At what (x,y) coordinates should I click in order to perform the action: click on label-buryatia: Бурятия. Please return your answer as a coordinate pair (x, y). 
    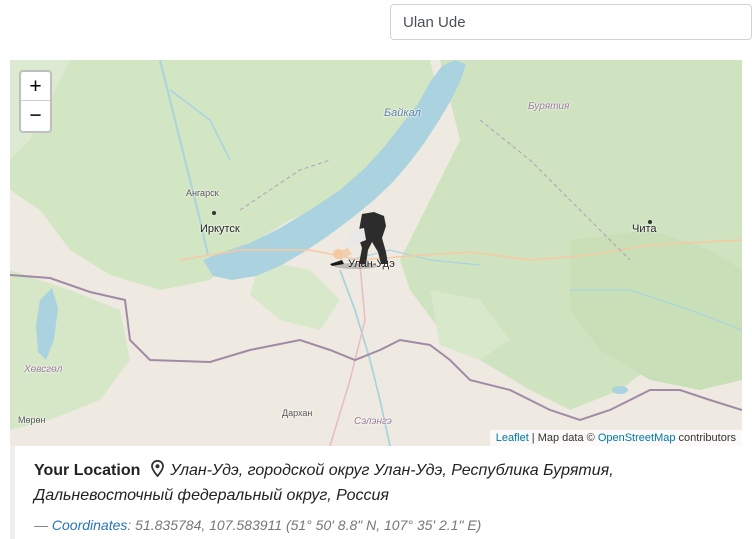
    Looking at the image, I should click on (549, 106).